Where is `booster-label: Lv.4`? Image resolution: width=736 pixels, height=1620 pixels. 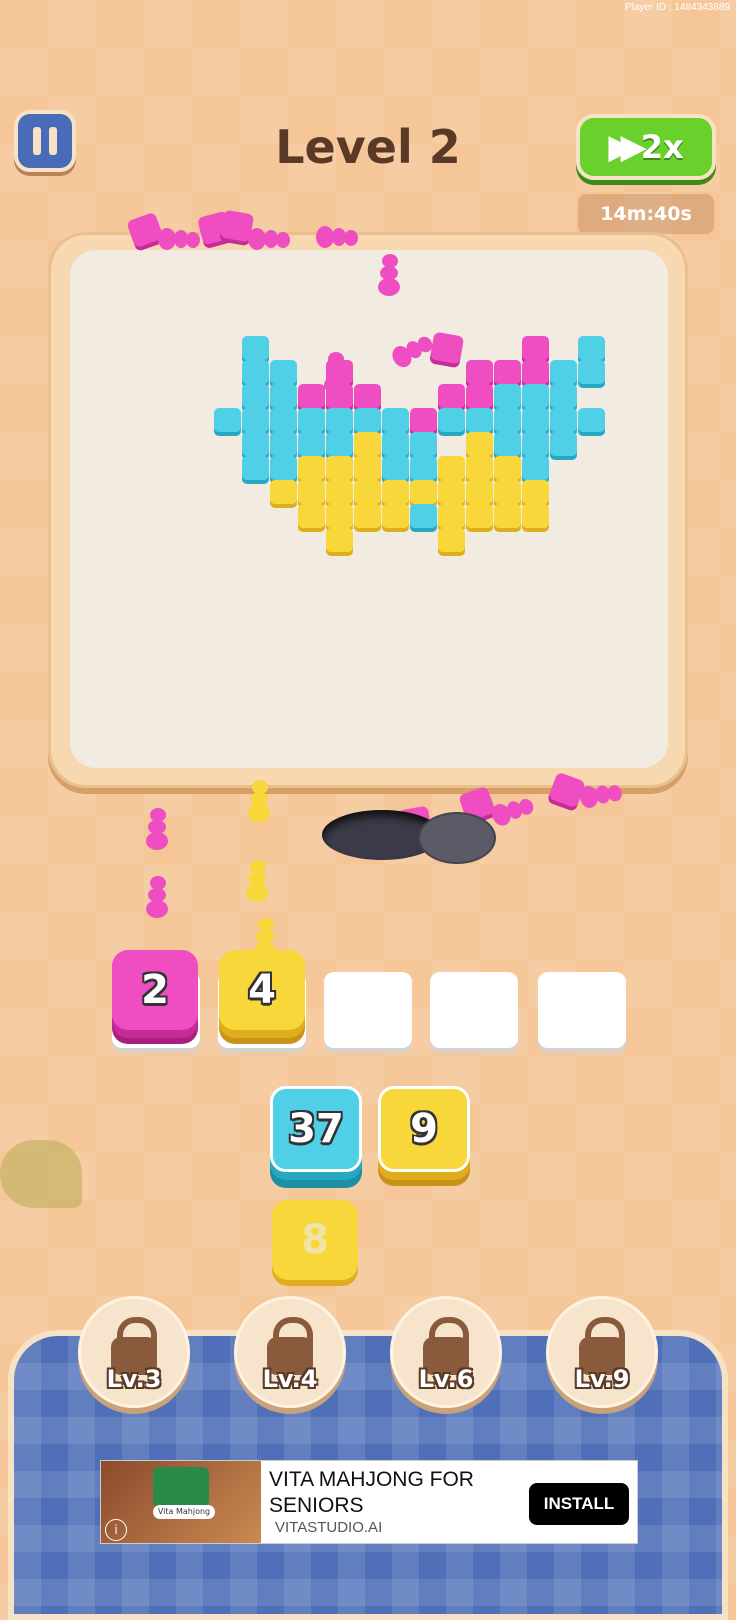 booster-label: Lv.4 is located at coordinates (290, 1379).